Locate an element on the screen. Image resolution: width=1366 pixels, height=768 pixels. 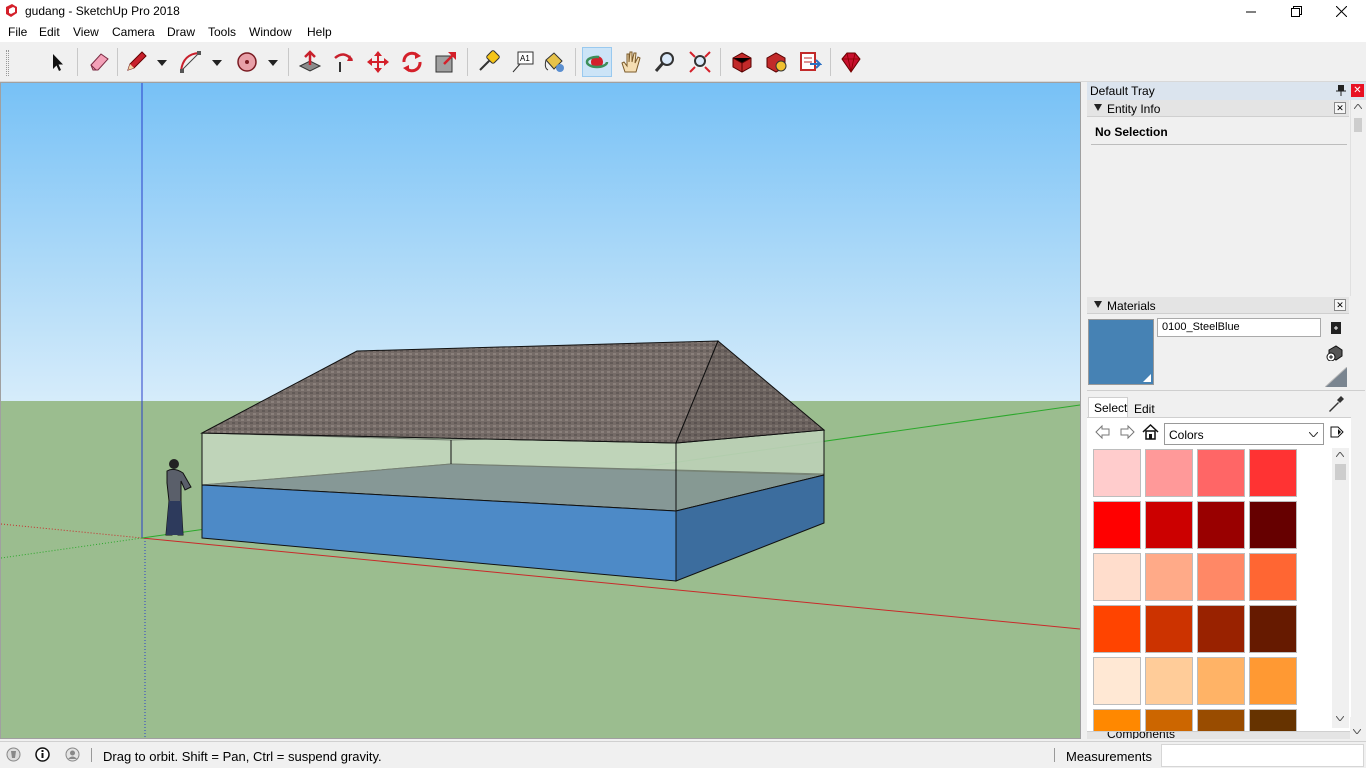
push-pull-icon is located at coordinates (310, 61).